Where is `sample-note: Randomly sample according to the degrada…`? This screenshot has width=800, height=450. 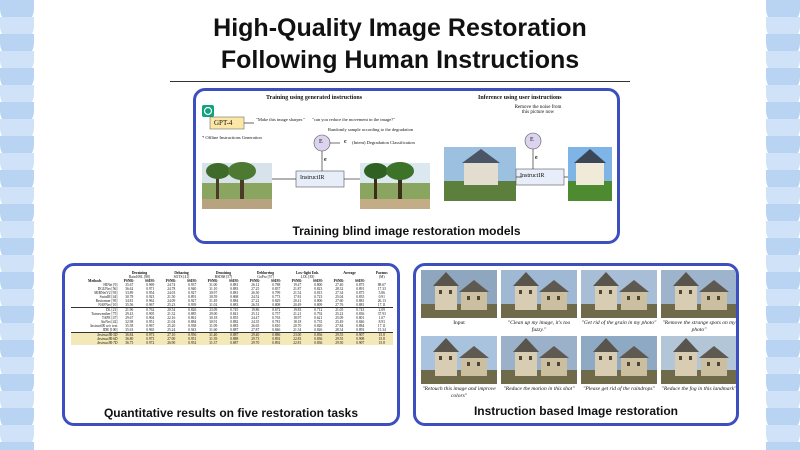
sample-note: Randomly sample according to the degrada… is located at coordinates (371, 129).